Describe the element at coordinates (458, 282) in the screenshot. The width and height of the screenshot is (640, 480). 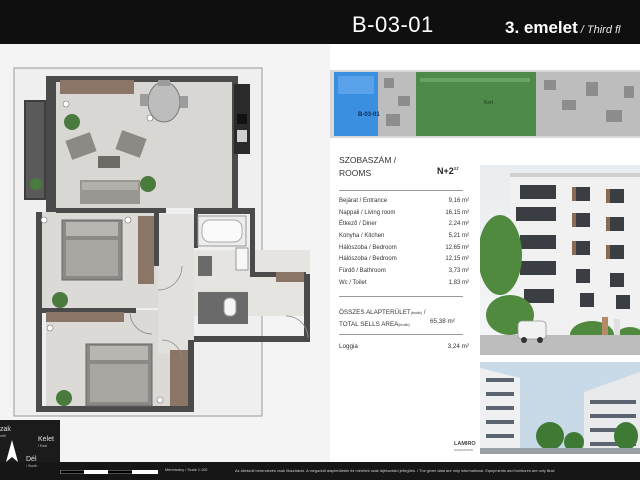
I see `room-area: 1,83 m²` at that location.